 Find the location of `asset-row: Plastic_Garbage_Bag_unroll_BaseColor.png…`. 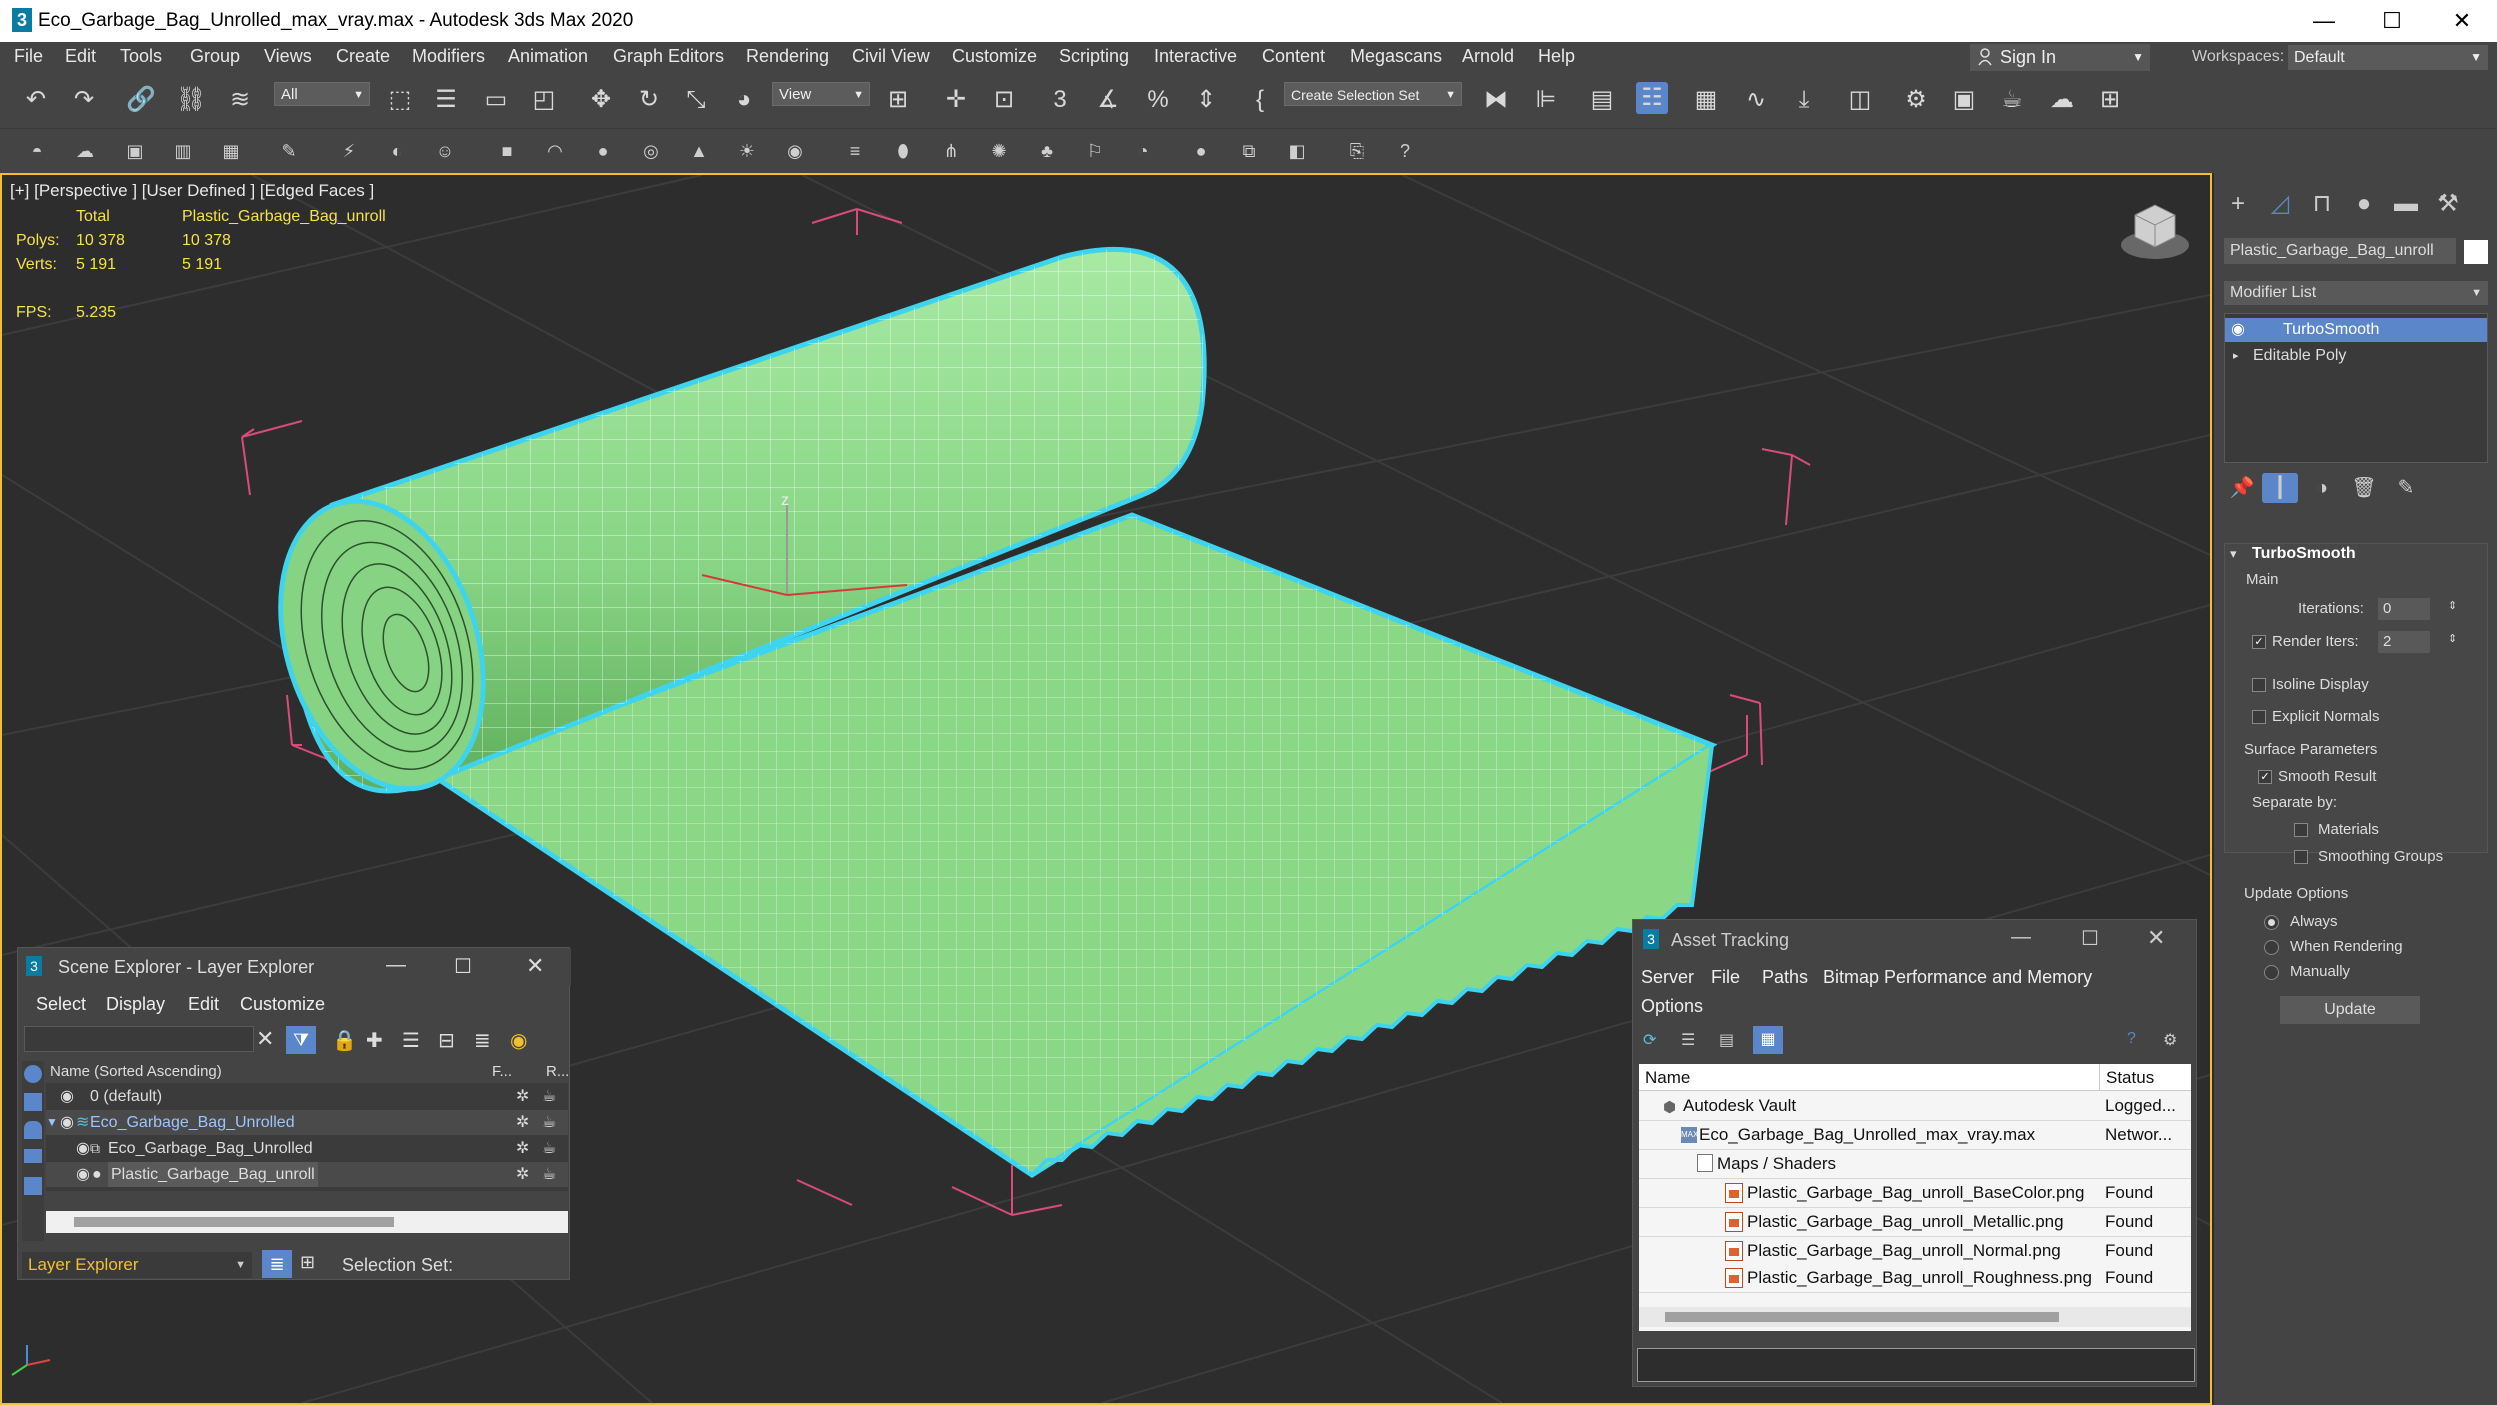

asset-row: Plastic_Garbage_Bag_unroll_BaseColor.png… is located at coordinates (1915, 1193).